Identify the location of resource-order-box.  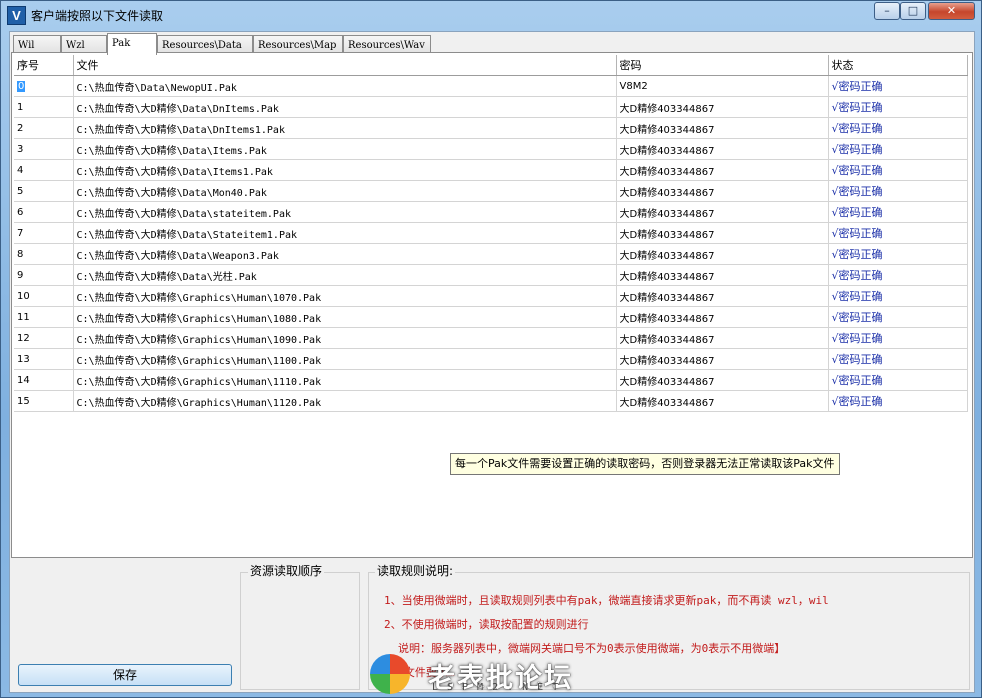
(300, 631).